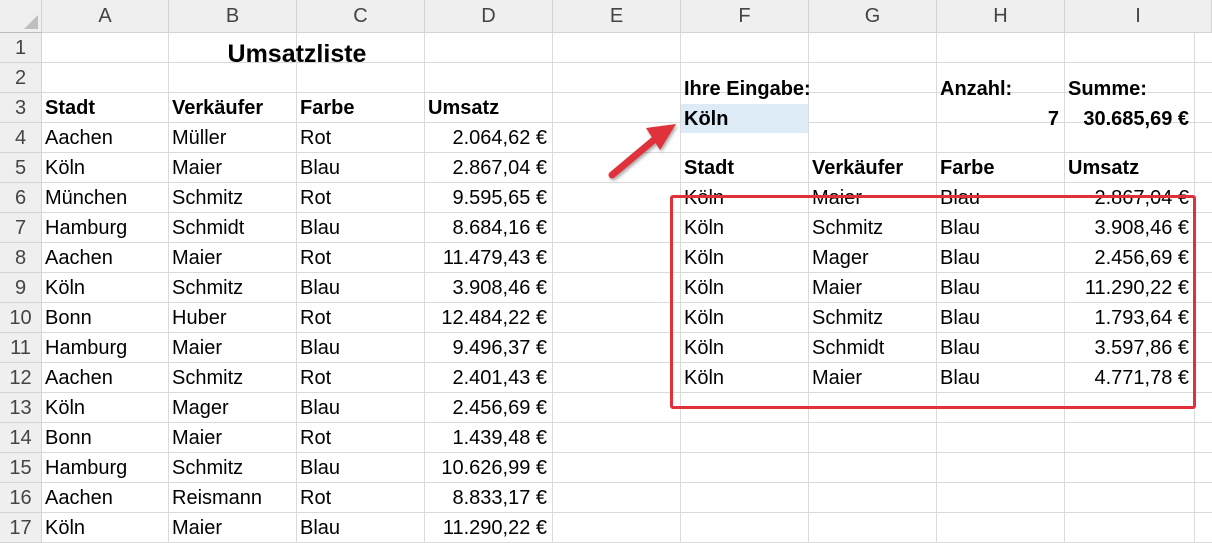 This screenshot has width=1212, height=543. Describe the element at coordinates (21, 168) in the screenshot. I see `row-header-5: 5` at that location.